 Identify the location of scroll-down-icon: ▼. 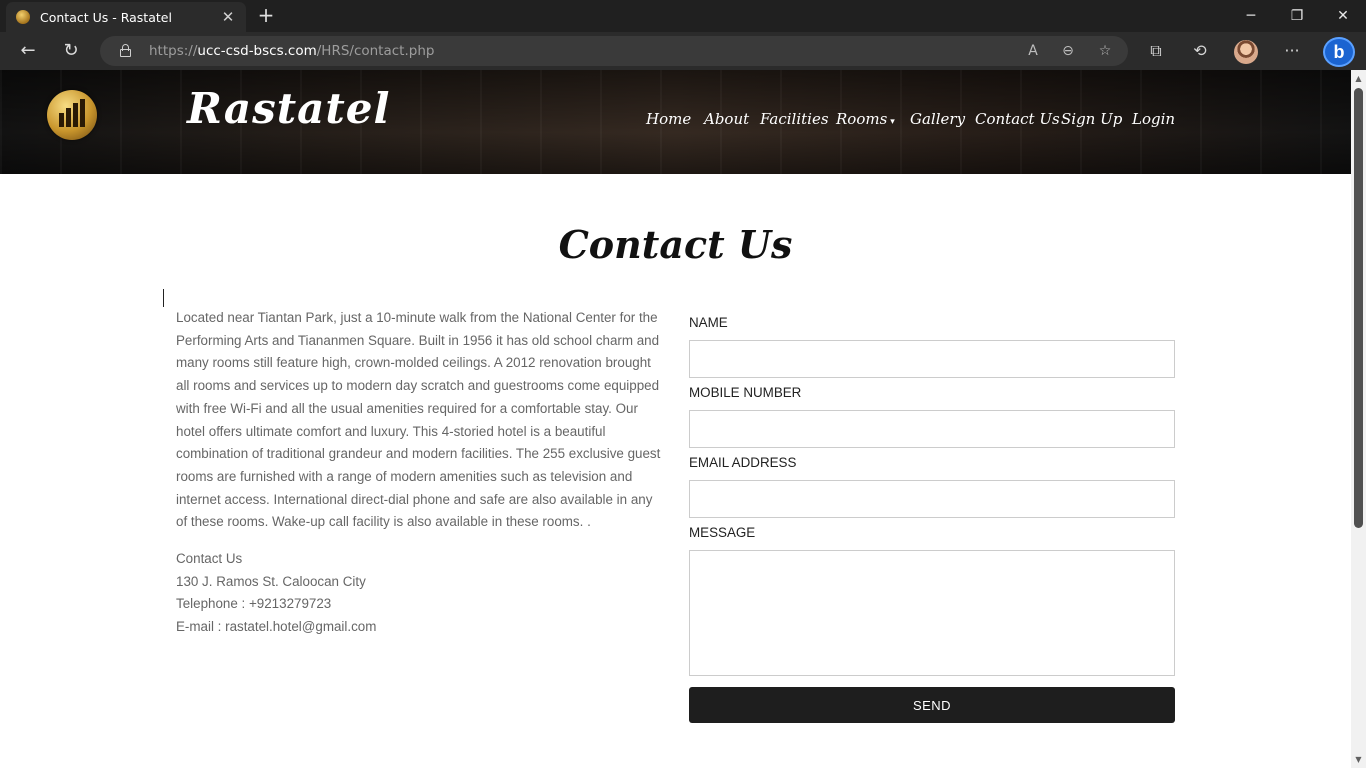
(1358, 759).